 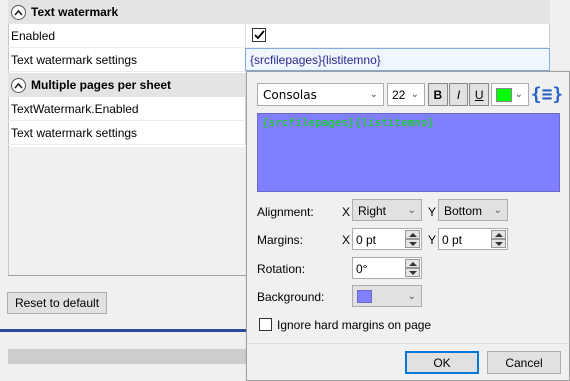 What do you see at coordinates (291, 297) in the screenshot?
I see `background-label: Background:` at bounding box center [291, 297].